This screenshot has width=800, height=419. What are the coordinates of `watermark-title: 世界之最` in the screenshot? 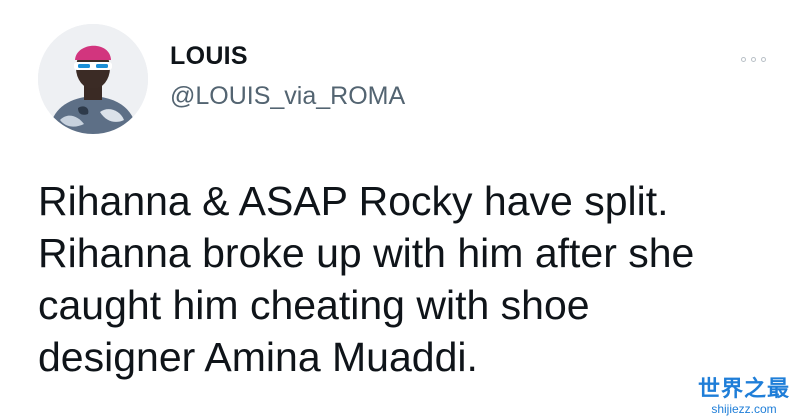 It's located at (743, 389).